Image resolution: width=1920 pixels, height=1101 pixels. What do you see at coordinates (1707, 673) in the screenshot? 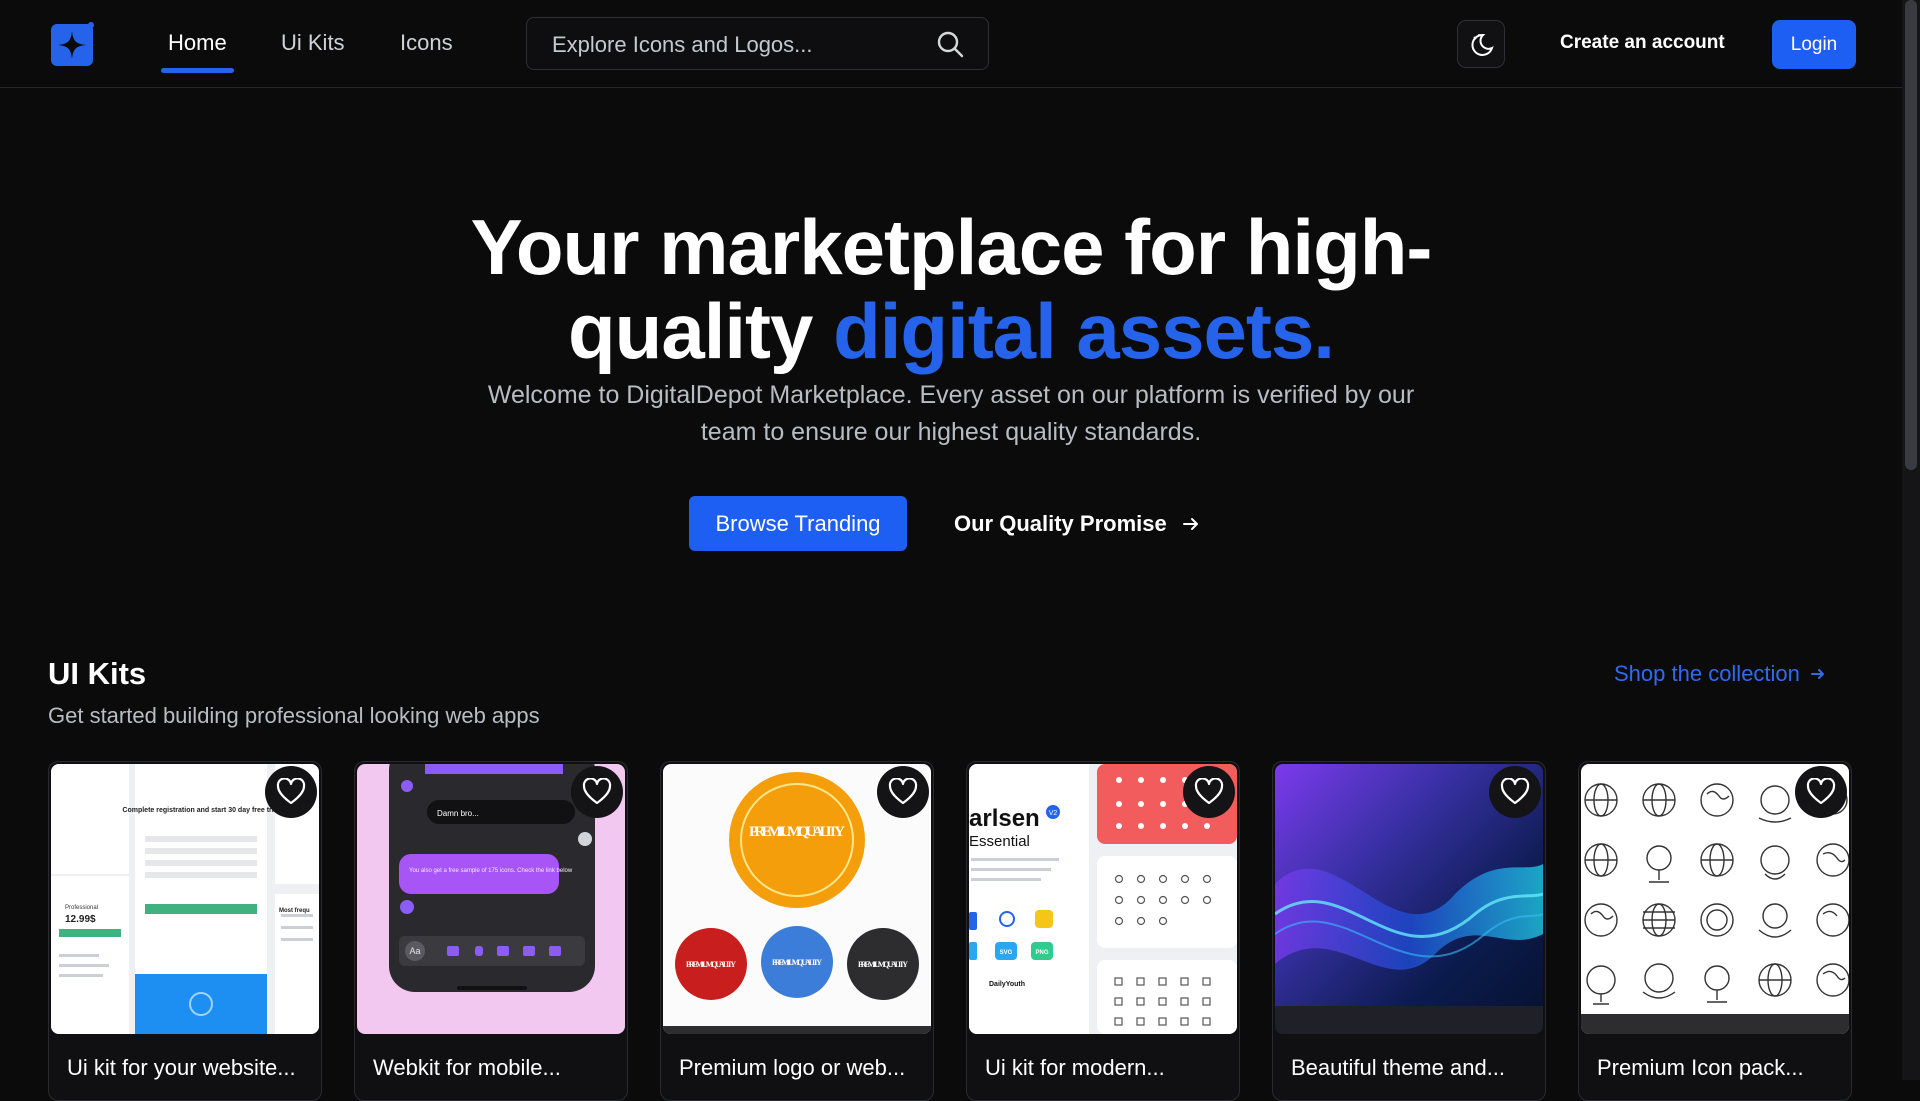
I see `shop-collection-label: Shop the collection` at bounding box center [1707, 673].